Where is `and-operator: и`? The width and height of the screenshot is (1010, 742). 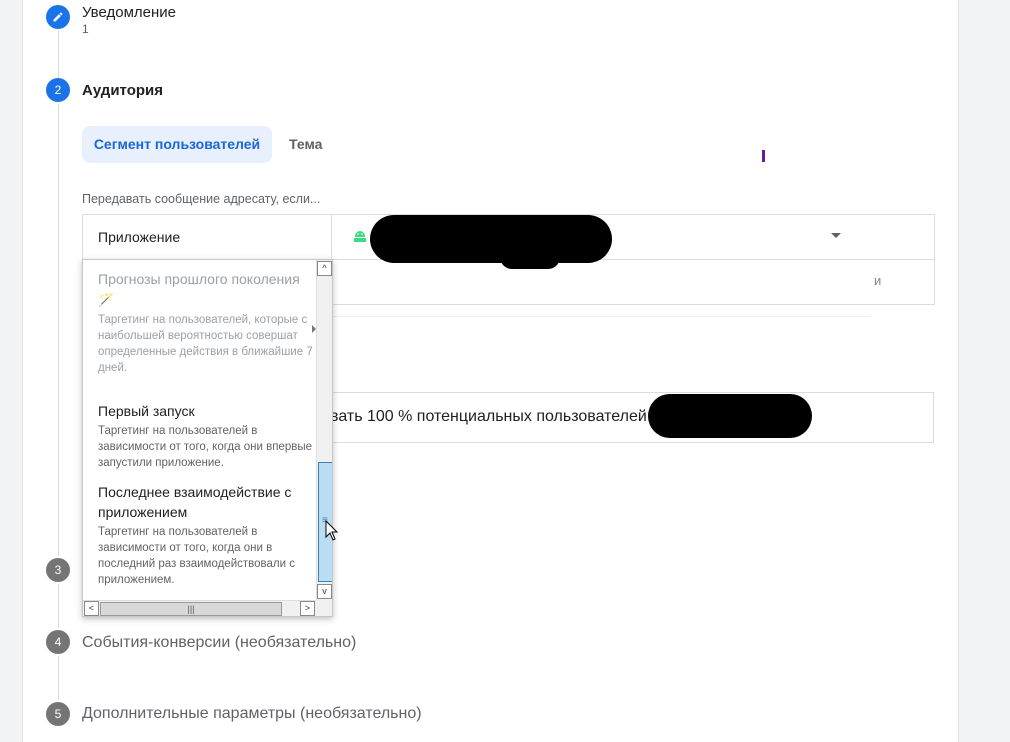 and-operator: и is located at coordinates (877, 280).